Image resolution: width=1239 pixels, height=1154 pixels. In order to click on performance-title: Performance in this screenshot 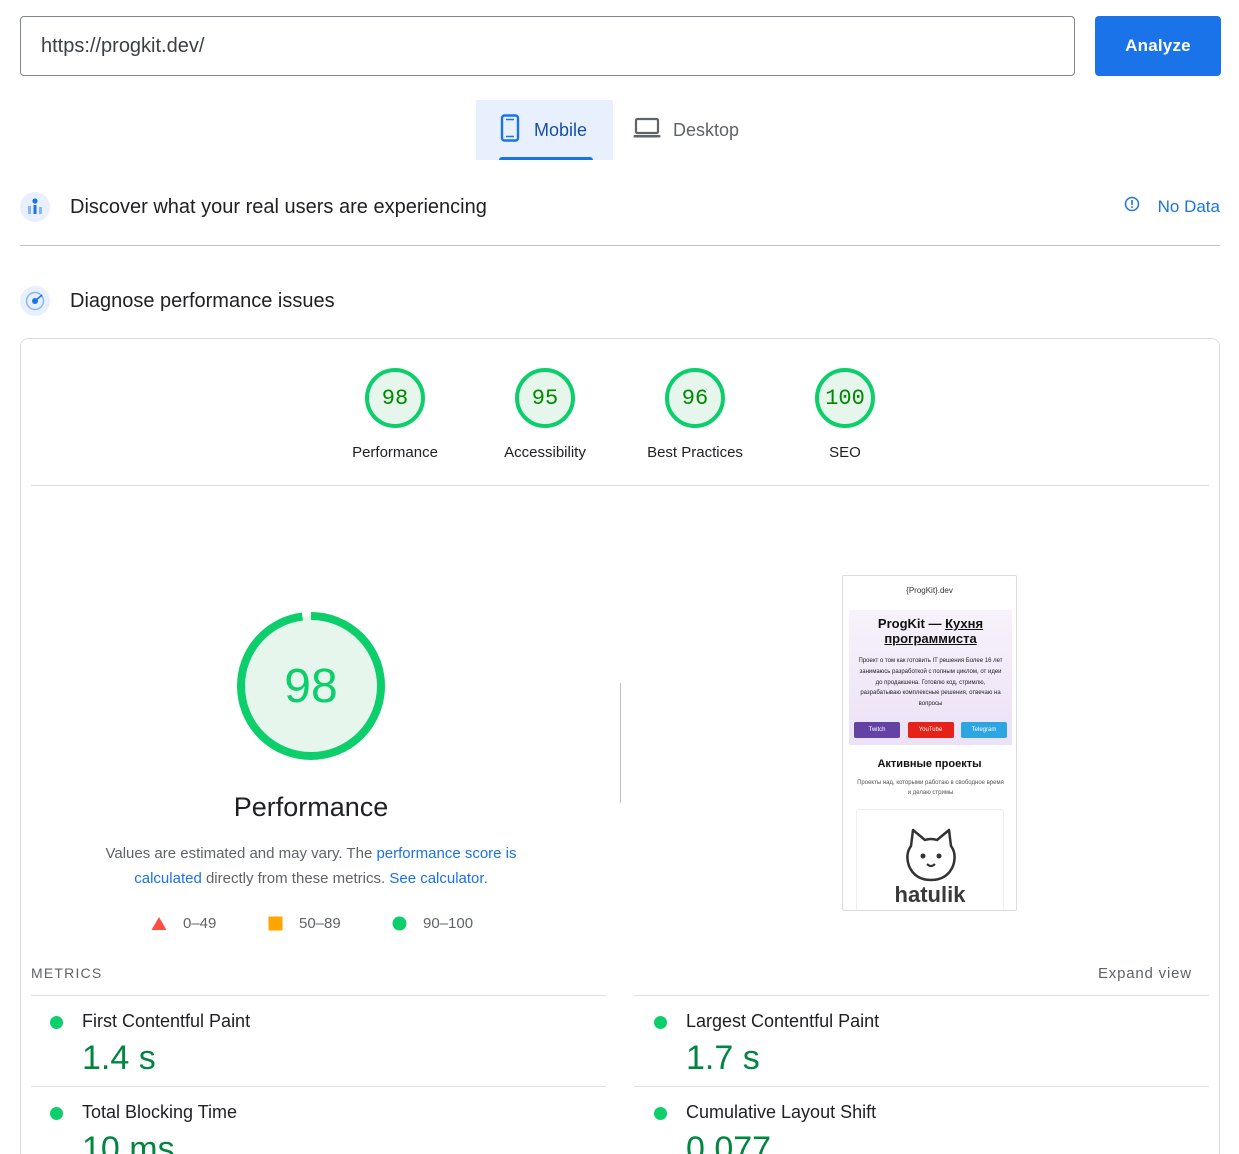, I will do `click(311, 807)`.